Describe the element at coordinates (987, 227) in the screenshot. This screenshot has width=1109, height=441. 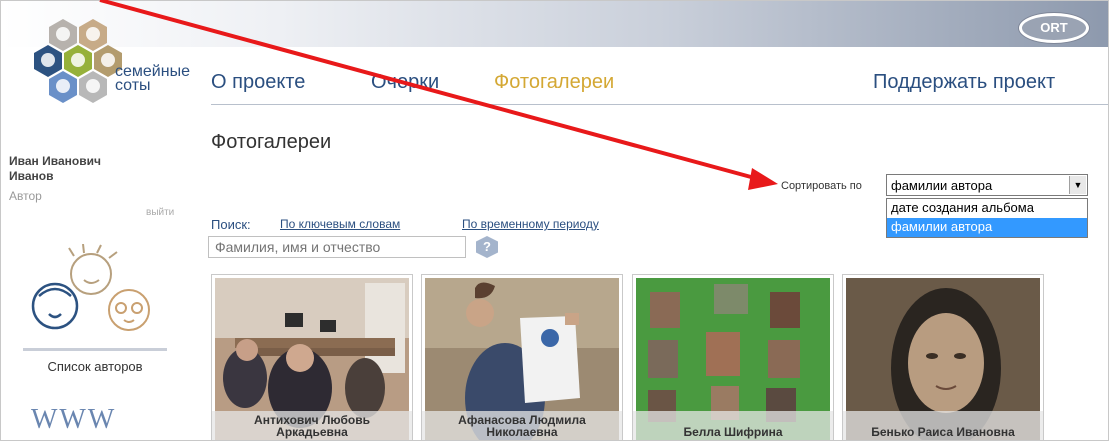
I see `sort-option-selected: фамилии автора` at that location.